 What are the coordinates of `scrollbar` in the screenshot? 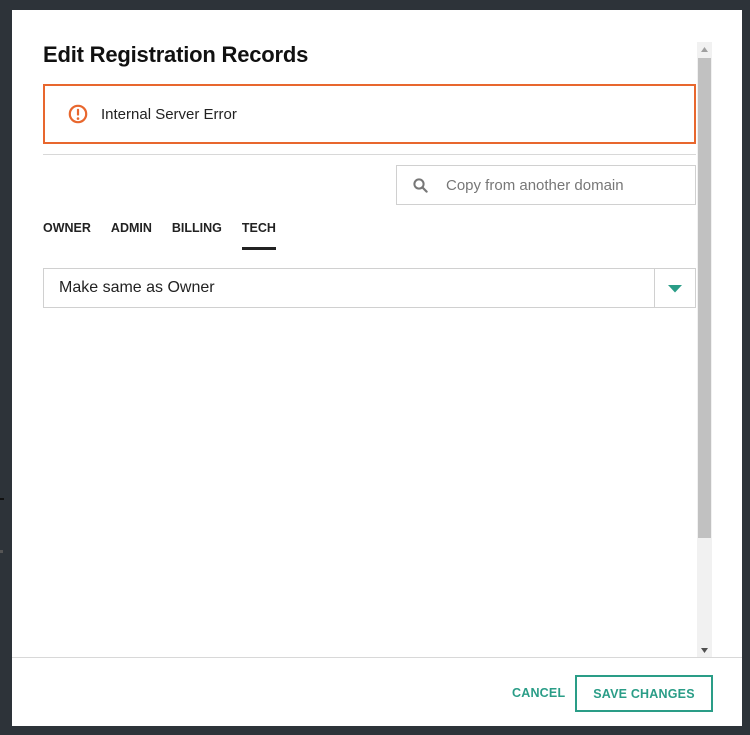 It's located at (704, 349).